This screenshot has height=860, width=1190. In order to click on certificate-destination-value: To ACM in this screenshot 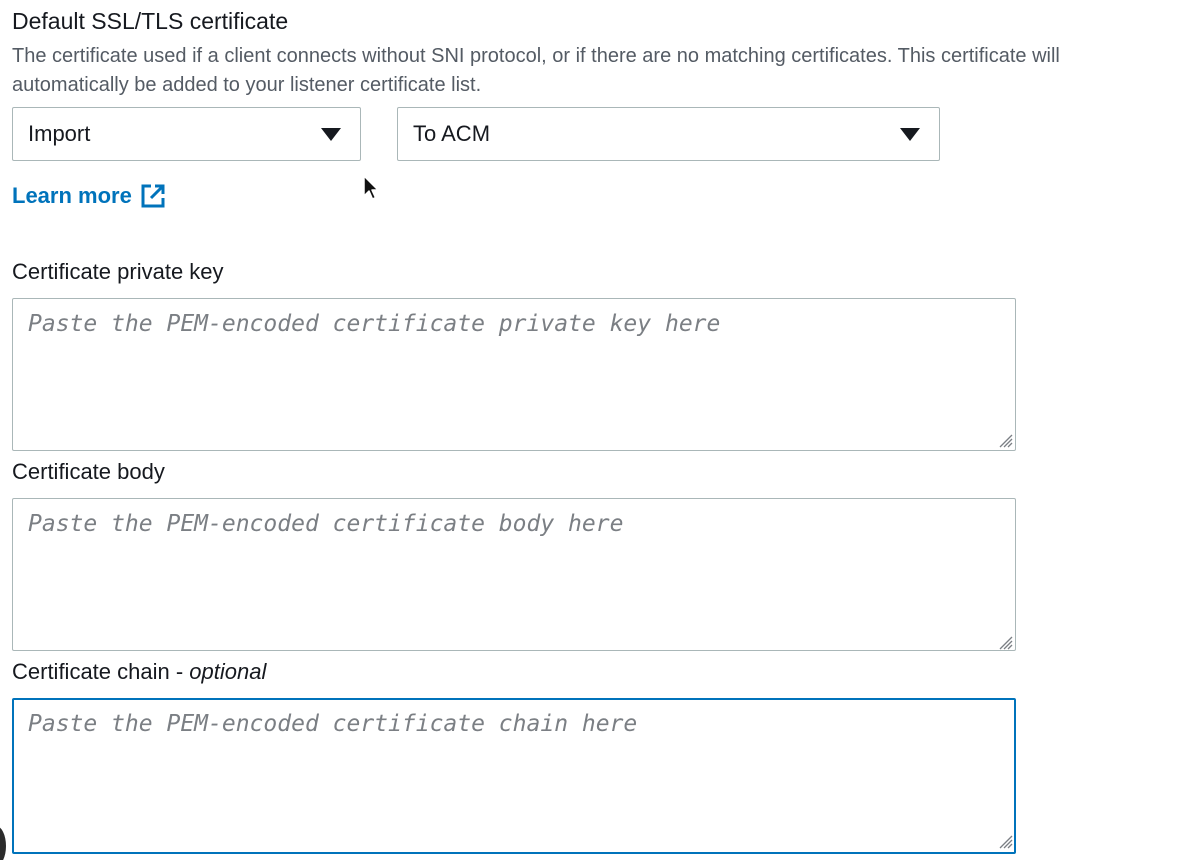, I will do `click(452, 133)`.